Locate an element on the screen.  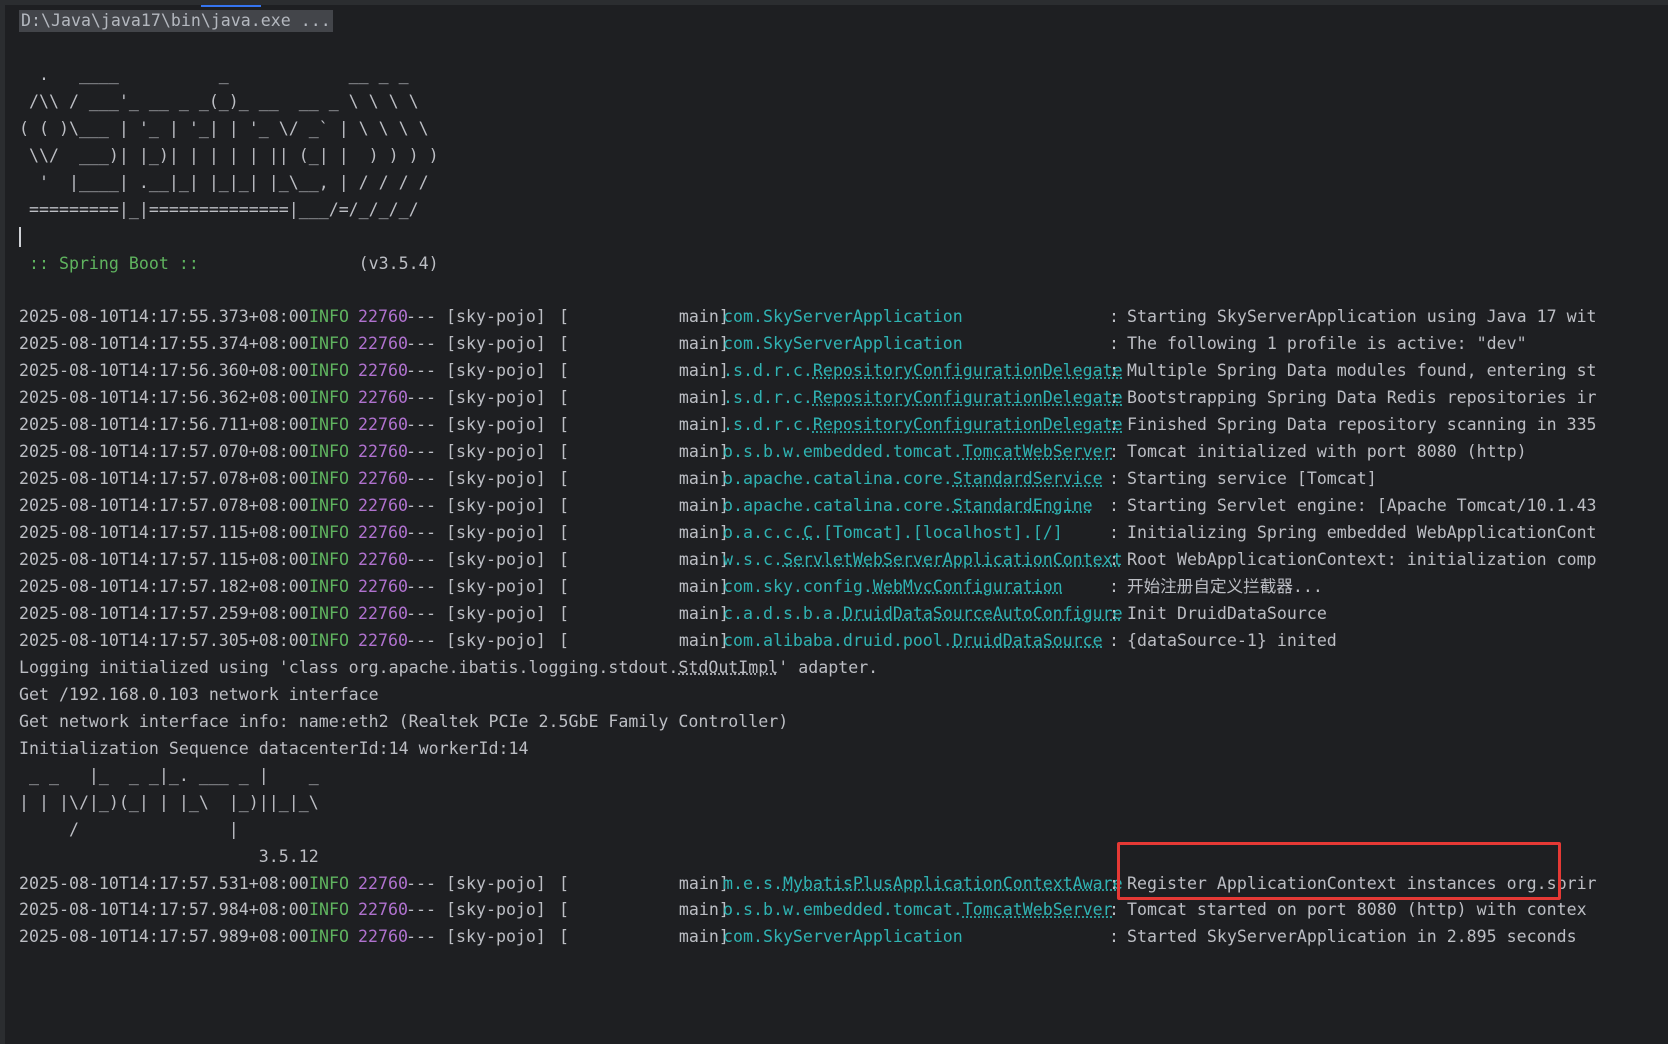
logger-class-link: StandardService is located at coordinates (1028, 478).